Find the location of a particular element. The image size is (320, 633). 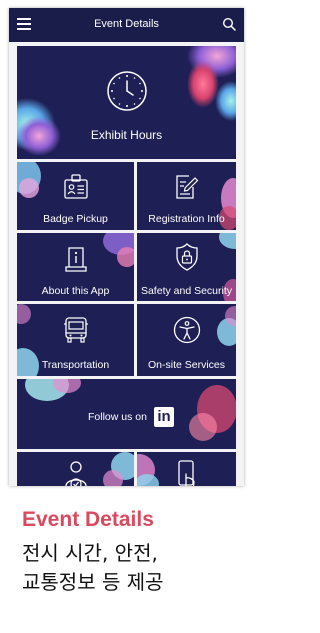

tile-transportation: Transportation is located at coordinates (75, 340).